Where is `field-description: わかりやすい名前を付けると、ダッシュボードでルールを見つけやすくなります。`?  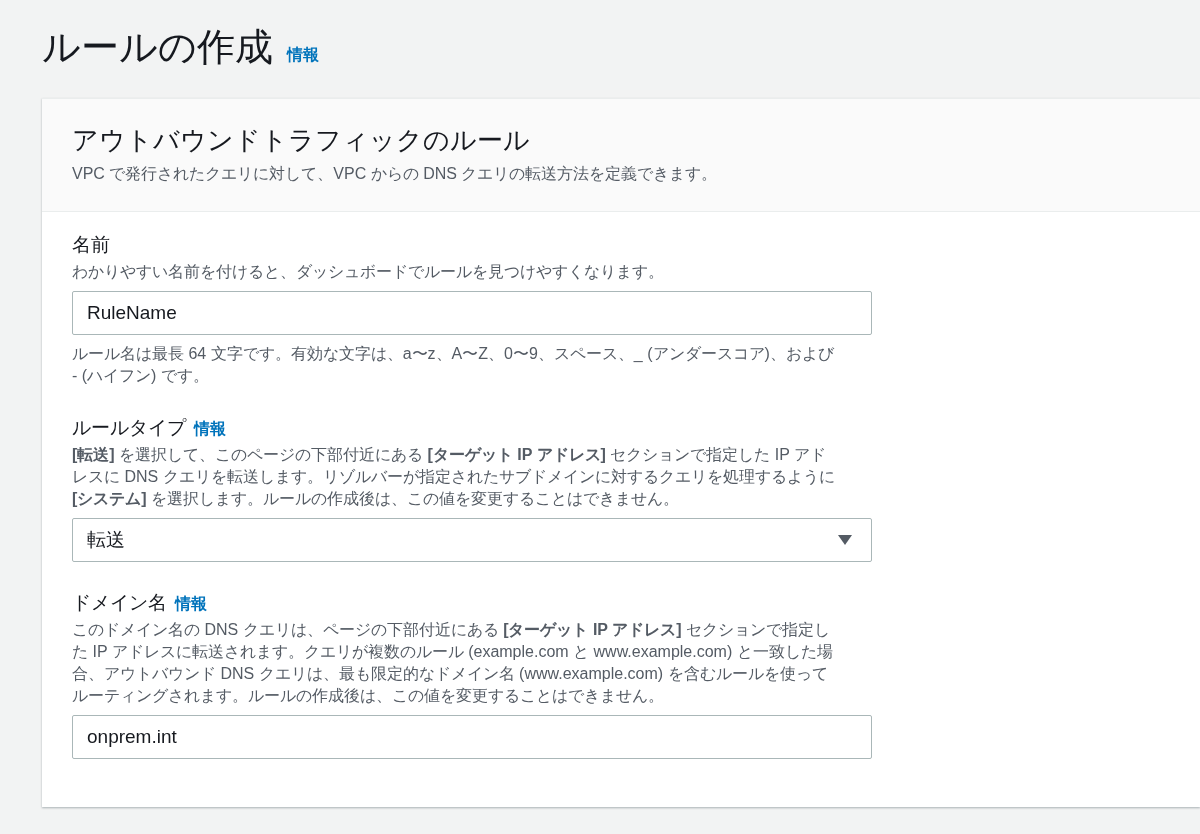
field-description: わかりやすい名前を付けると、ダッシュボードでルールを見つけやすくなります。 is located at coordinates (368, 272).